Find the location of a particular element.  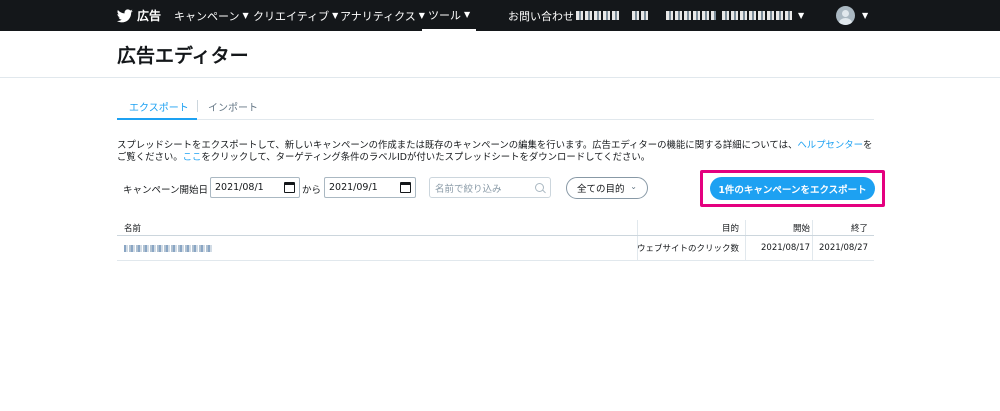

search-icon is located at coordinates (539, 187).